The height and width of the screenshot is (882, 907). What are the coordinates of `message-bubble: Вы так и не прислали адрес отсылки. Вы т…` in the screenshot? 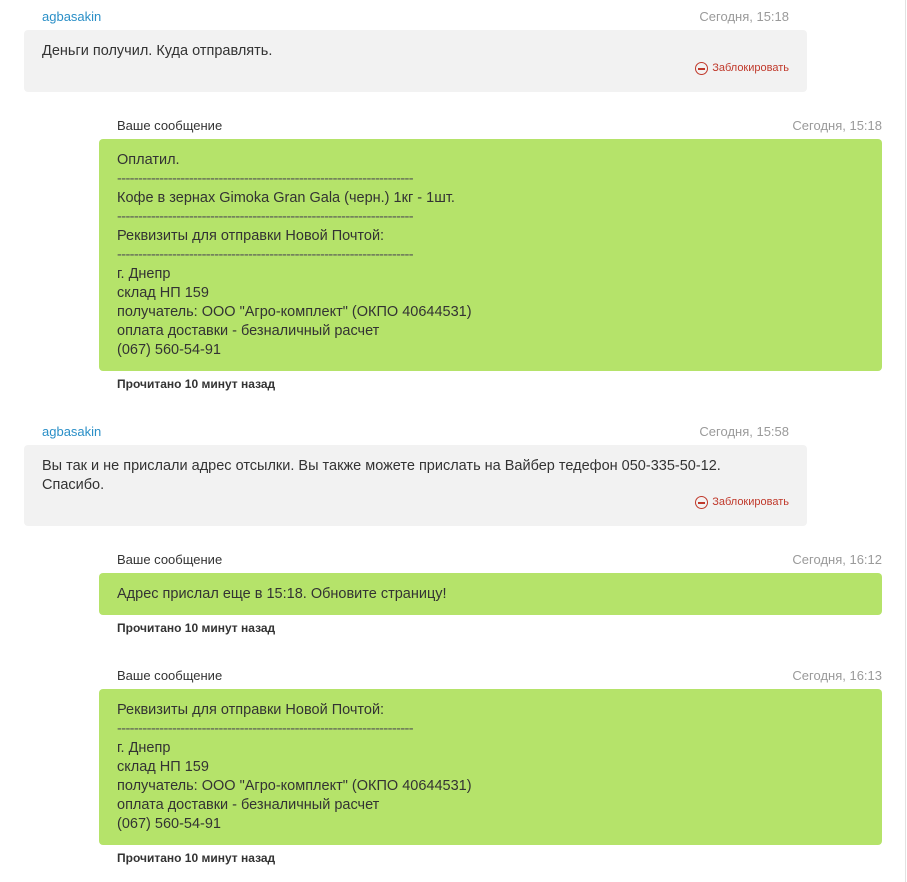 It's located at (415, 485).